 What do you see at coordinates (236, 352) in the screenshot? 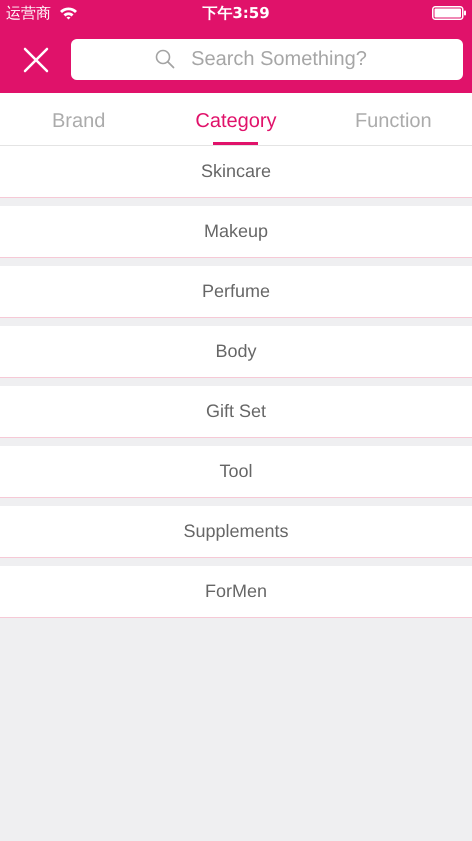
I see `category-item: Body` at bounding box center [236, 352].